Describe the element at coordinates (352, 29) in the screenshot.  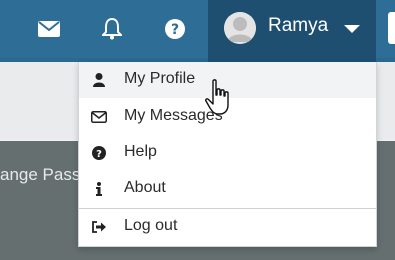
I see `chevron-down-icon` at that location.